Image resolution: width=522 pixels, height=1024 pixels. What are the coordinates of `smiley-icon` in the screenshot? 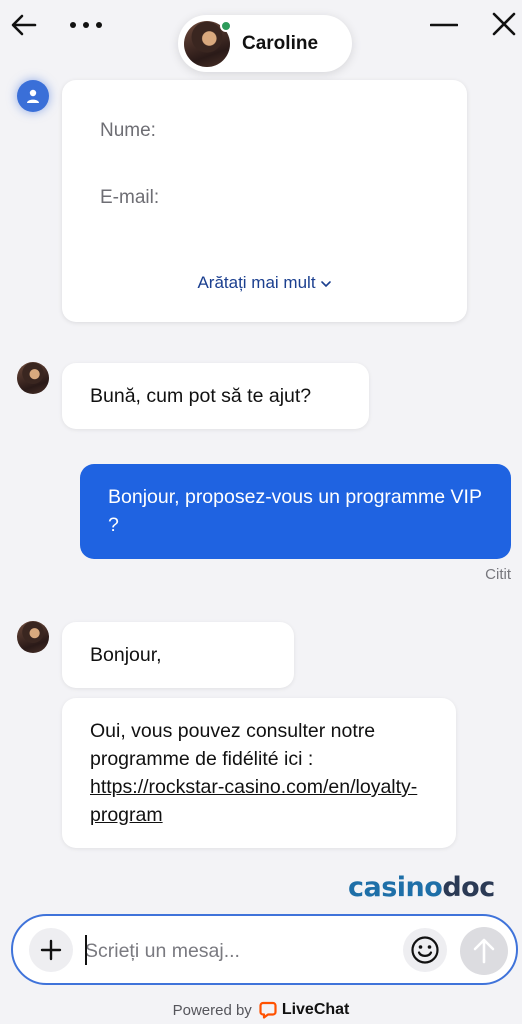 It's located at (425, 950).